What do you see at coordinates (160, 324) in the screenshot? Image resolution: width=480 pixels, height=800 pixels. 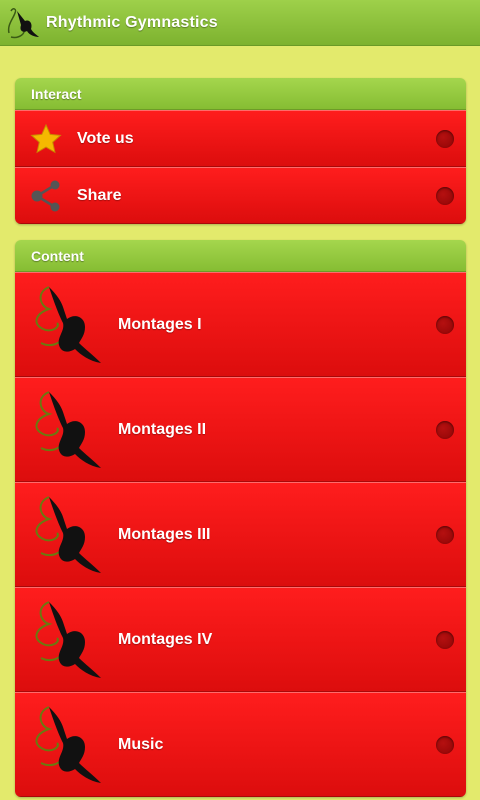 I see `montages-1-label: Montages I` at bounding box center [160, 324].